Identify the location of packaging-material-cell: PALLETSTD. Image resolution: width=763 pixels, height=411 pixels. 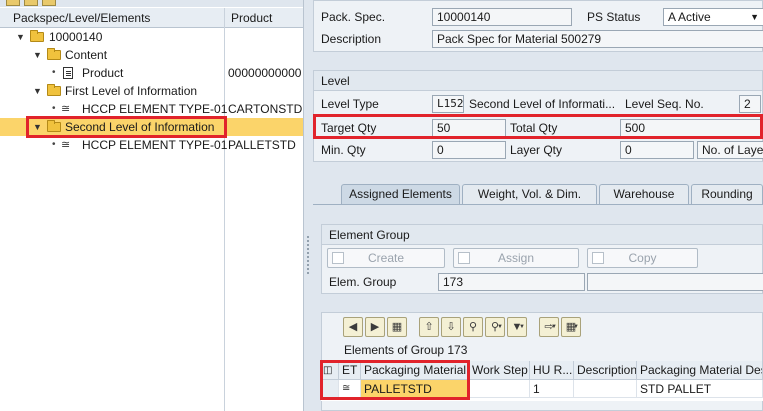
(415, 389).